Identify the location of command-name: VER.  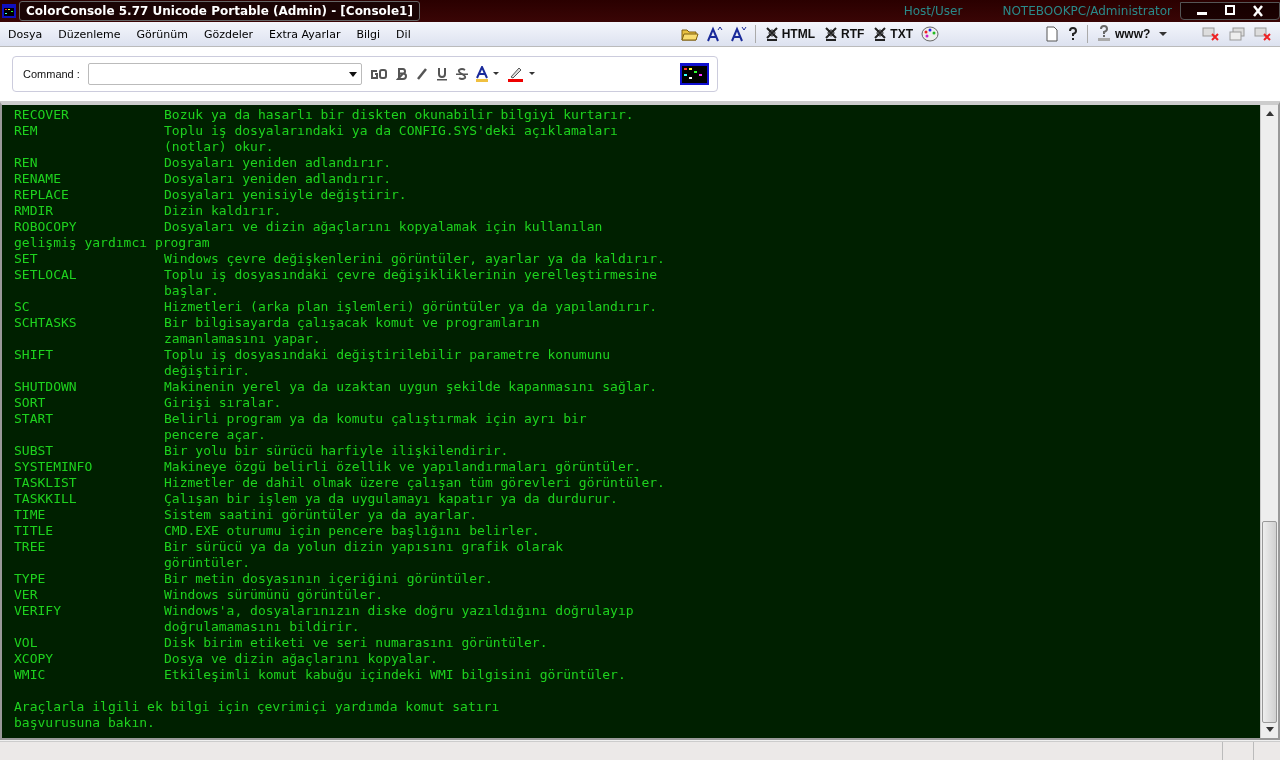
(26, 595).